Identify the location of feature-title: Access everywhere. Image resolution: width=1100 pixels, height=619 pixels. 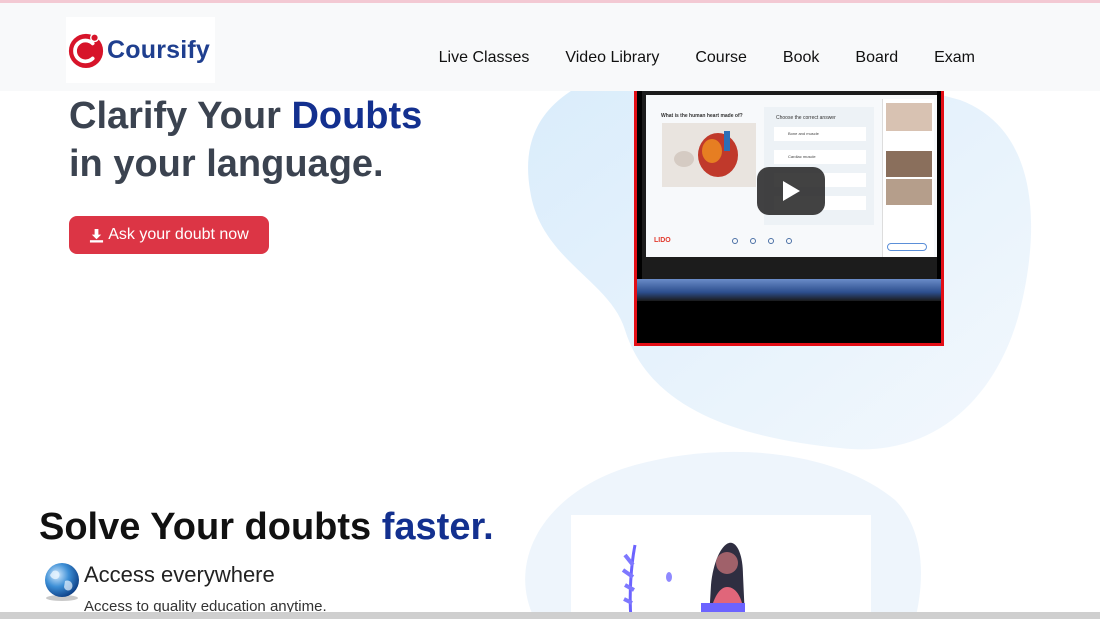
(179, 574).